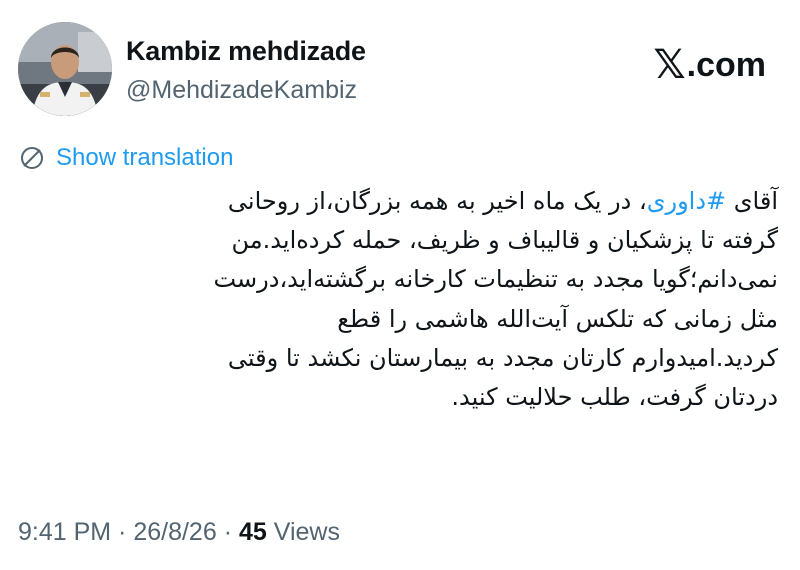 This screenshot has height=570, width=800. I want to click on brand-suffix: .com, so click(726, 64).